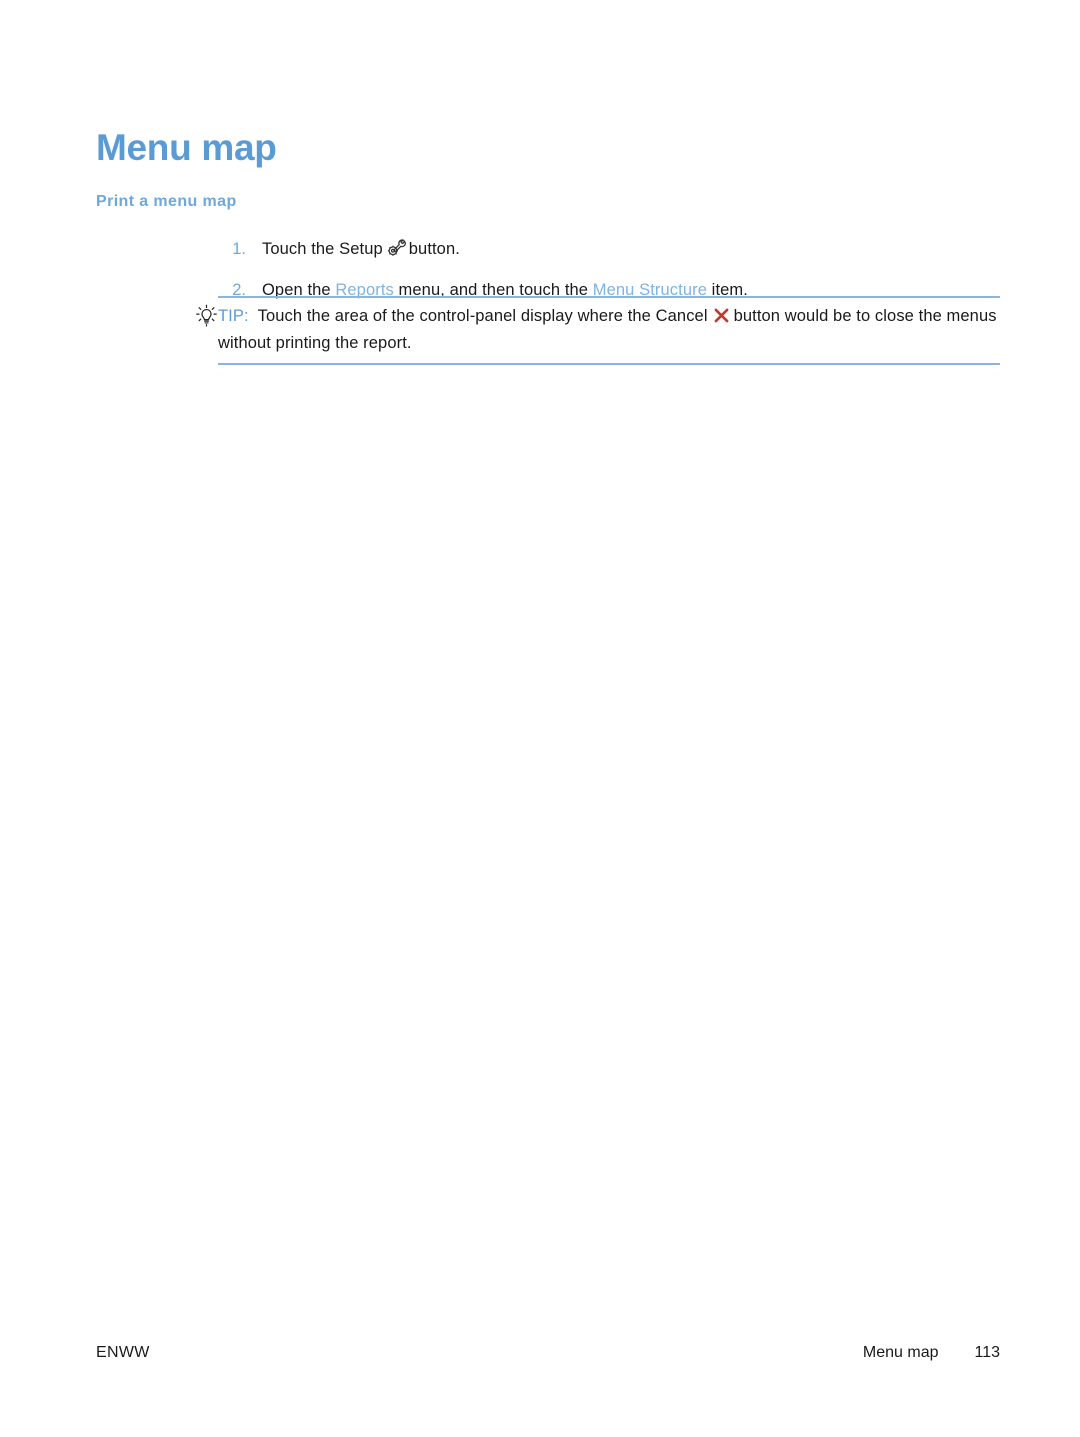  Describe the element at coordinates (548, 1357) in the screenshot. I see `page-footer: ENWW Menu map 113` at that location.